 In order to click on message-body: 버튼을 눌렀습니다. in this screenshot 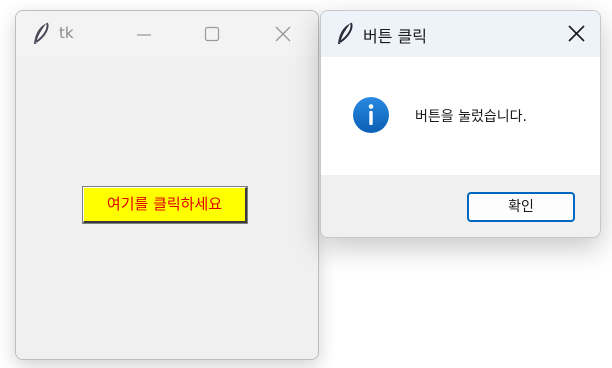, I will do `click(460, 116)`.